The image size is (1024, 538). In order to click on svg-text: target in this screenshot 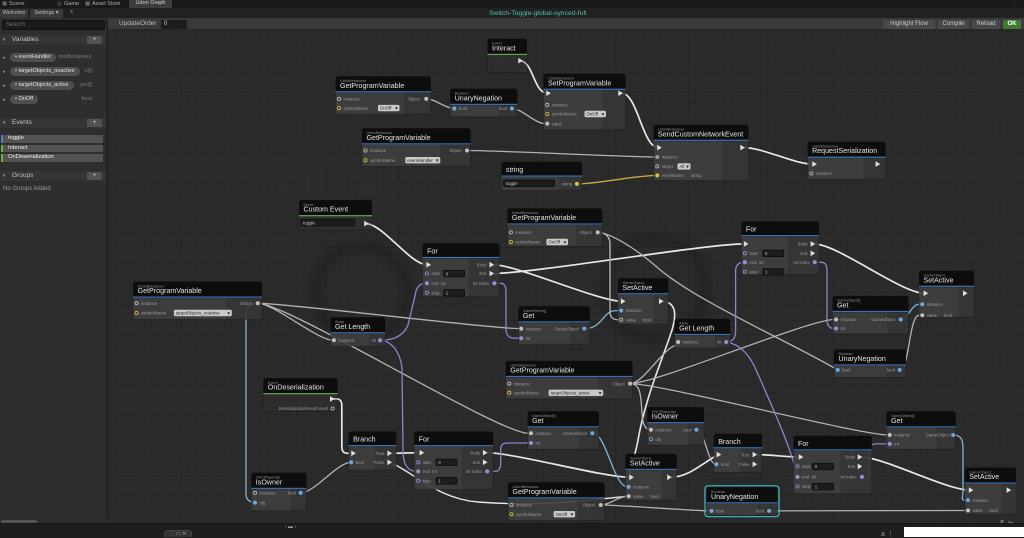, I will do `click(668, 166)`.